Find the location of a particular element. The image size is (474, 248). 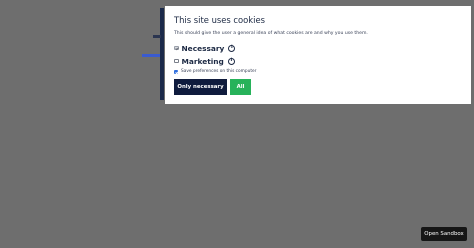

page-text-fragment is located at coordinates (157, 36).